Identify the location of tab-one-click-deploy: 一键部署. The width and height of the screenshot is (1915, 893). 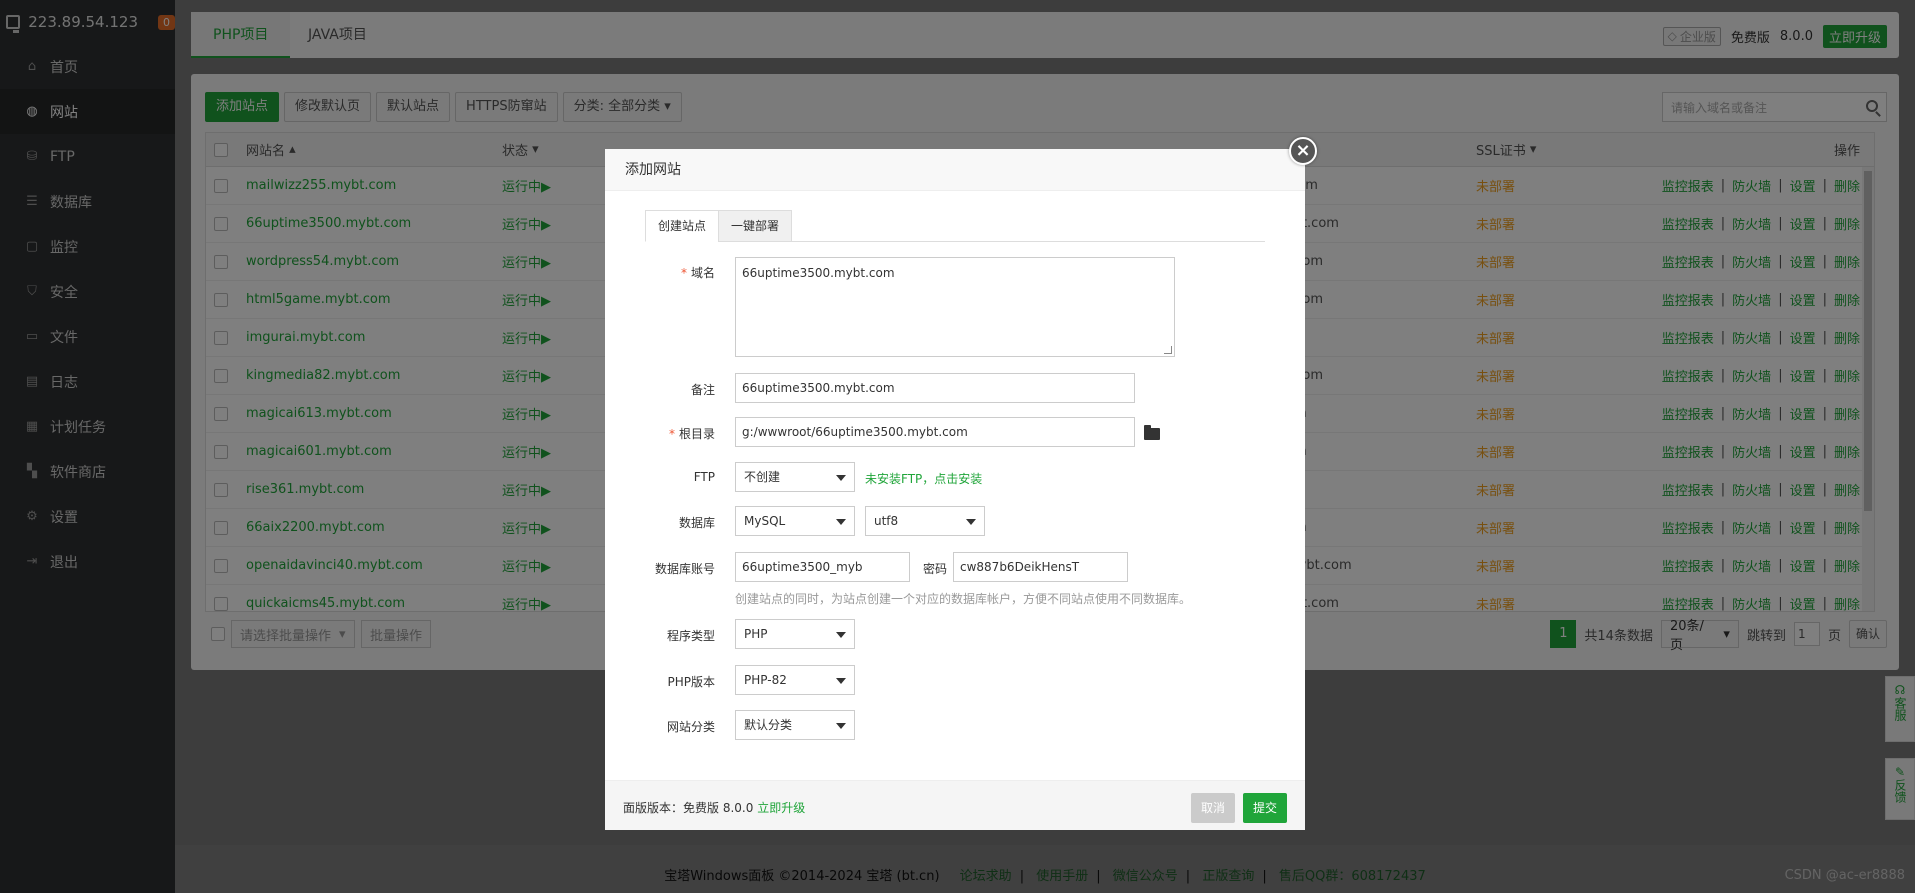
(755, 226).